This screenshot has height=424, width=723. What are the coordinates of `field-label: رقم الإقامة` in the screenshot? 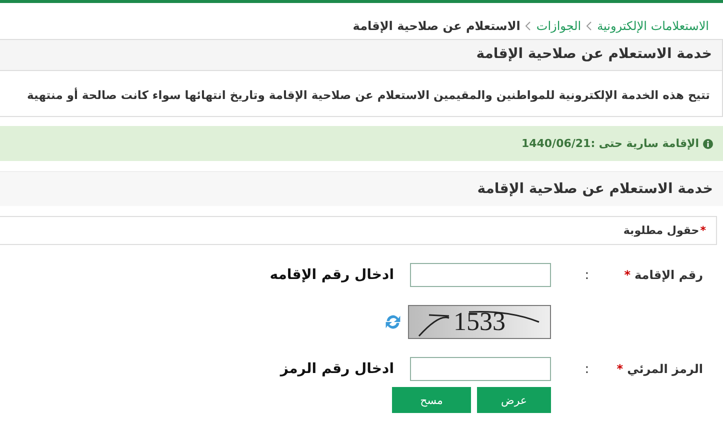 It's located at (668, 275).